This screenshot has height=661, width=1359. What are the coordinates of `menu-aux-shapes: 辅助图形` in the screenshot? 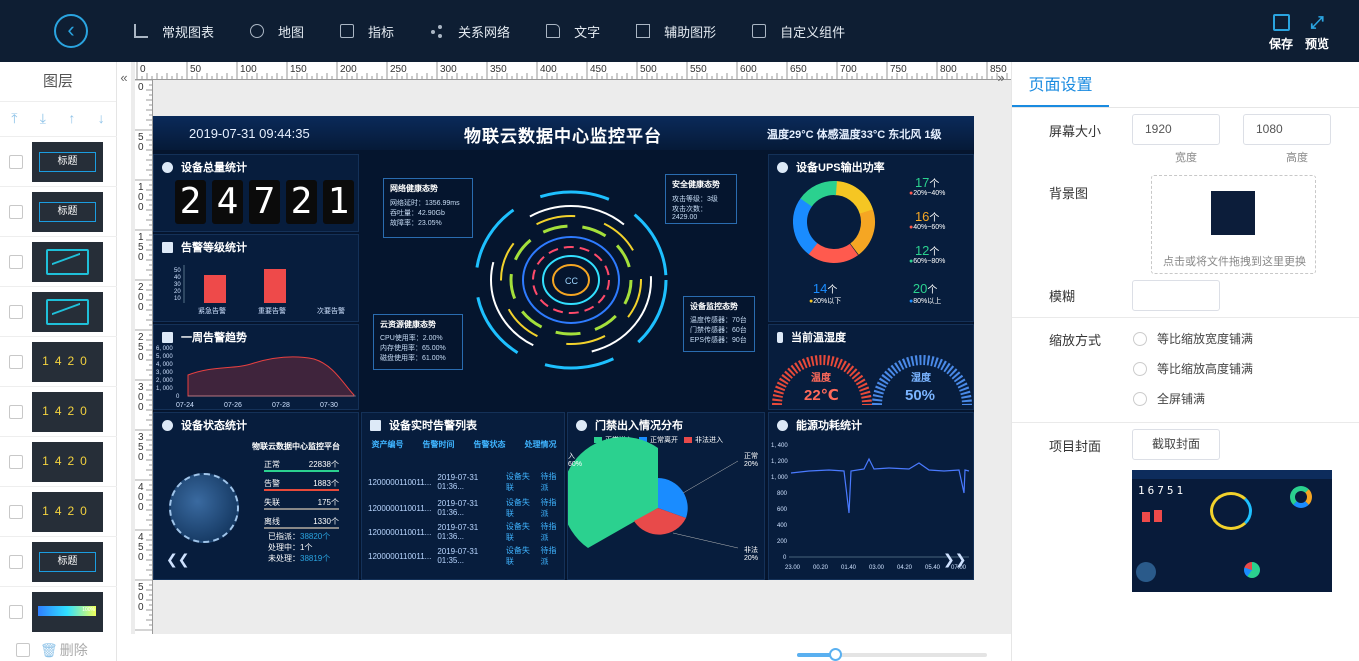 It's located at (676, 31).